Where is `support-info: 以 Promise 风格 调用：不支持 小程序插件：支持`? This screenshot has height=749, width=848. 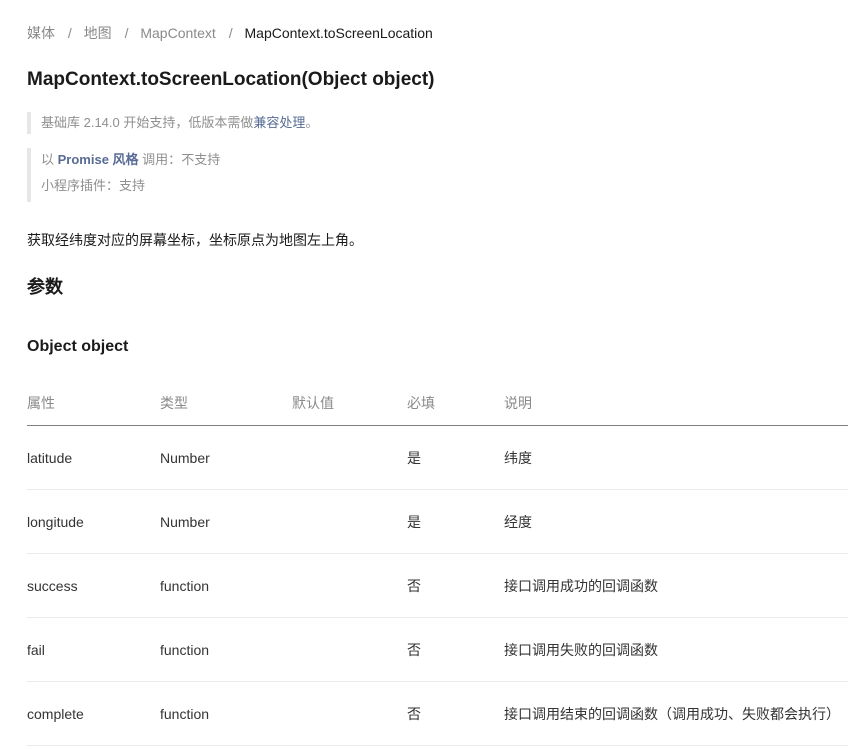 support-info: 以 Promise 风格 调用：不支持 小程序插件：支持 is located at coordinates (123, 175).